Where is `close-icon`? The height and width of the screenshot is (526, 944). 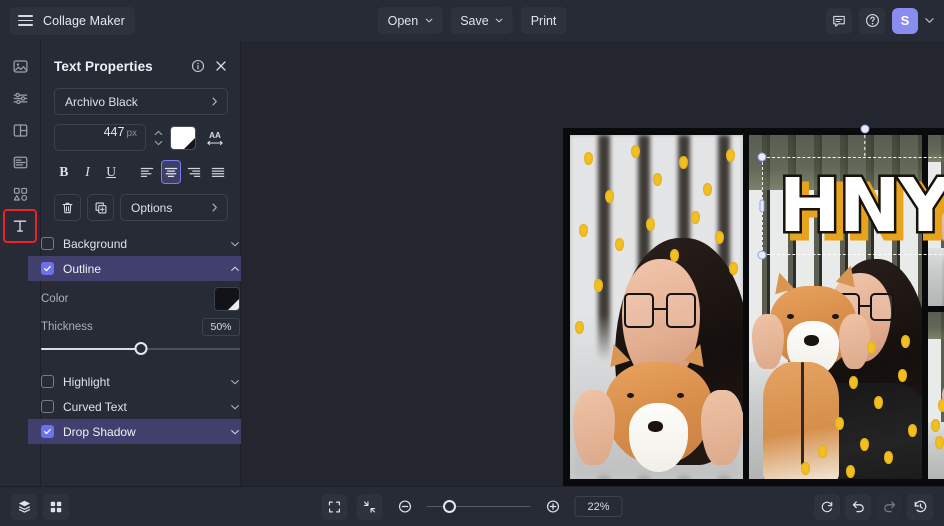 close-icon is located at coordinates (221, 66).